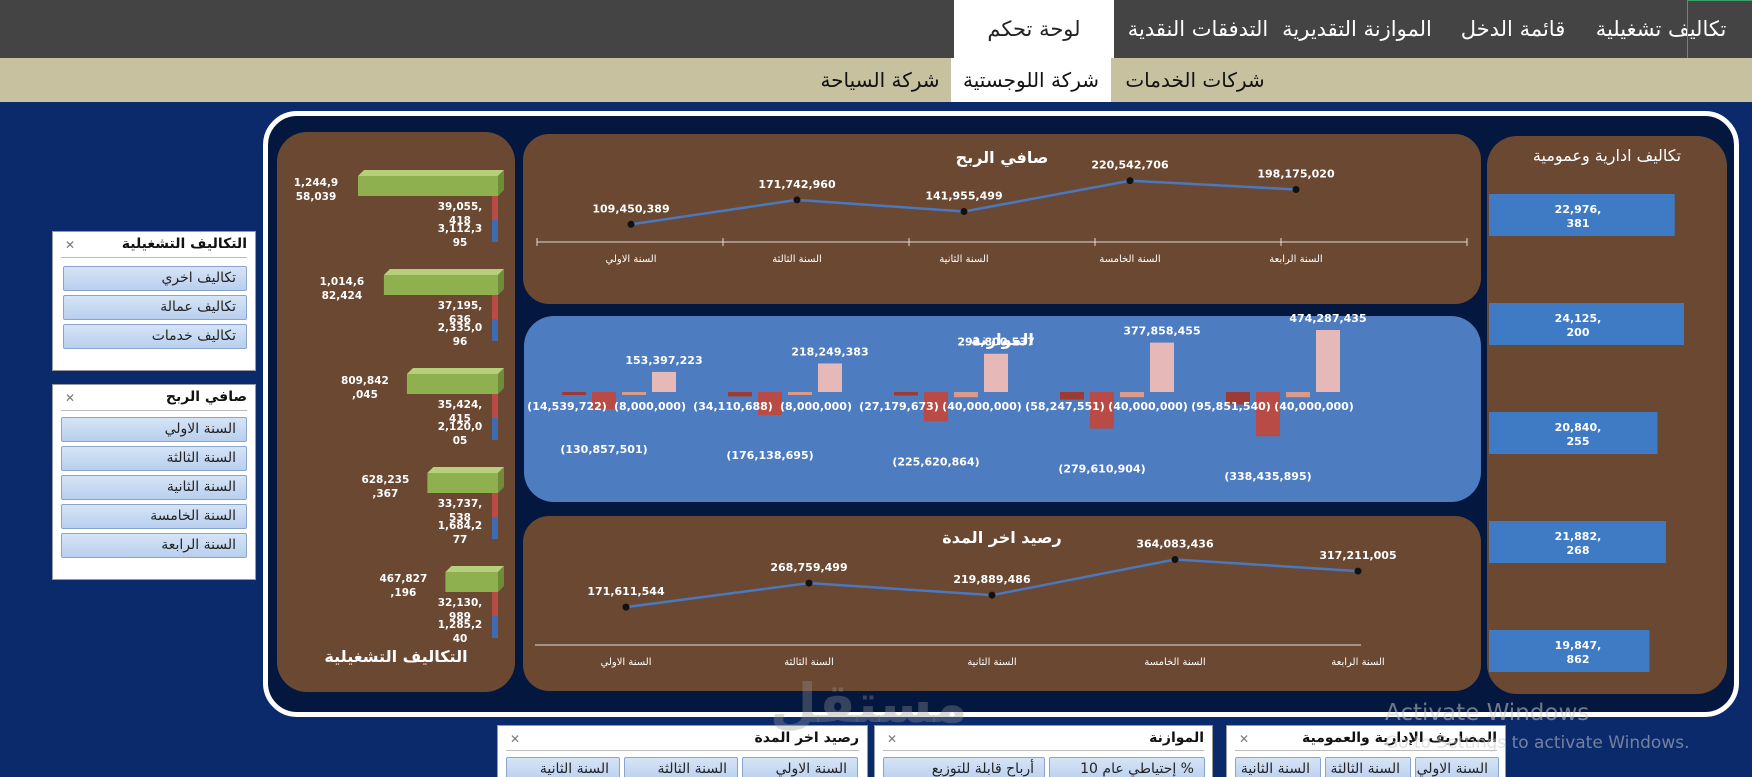 This screenshot has width=1752, height=777. I want to click on subtab-logistics-company: شركة اللوجستية, so click(1031, 80).